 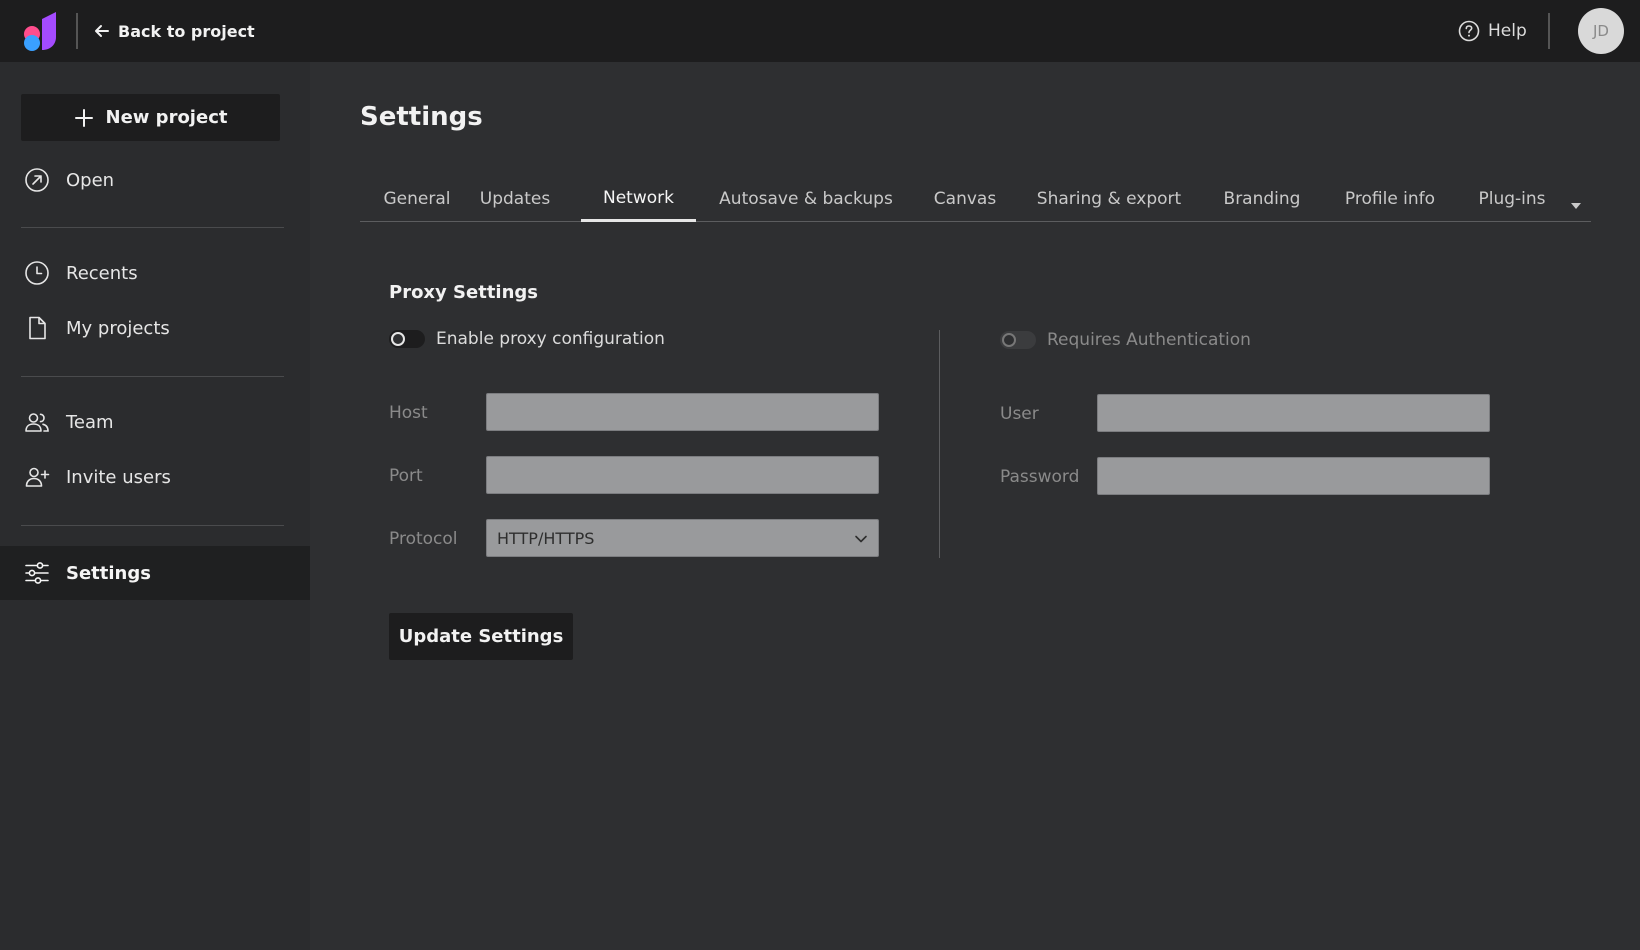 What do you see at coordinates (1601, 31) in the screenshot?
I see `user-avatar: JD` at bounding box center [1601, 31].